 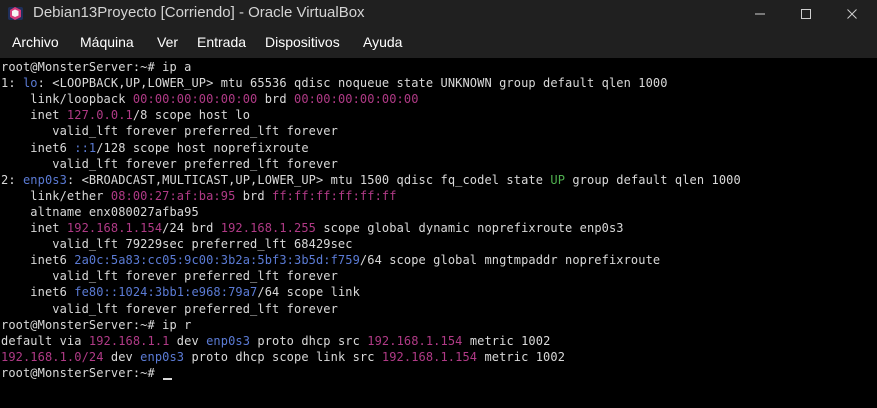 I want to click on terminal-text: fe80::1024:3bb1:e968:79a7, so click(x=166, y=292).